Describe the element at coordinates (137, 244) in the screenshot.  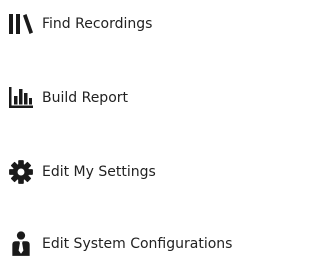
I see `menu-item-label: Edit System Configurations` at that location.